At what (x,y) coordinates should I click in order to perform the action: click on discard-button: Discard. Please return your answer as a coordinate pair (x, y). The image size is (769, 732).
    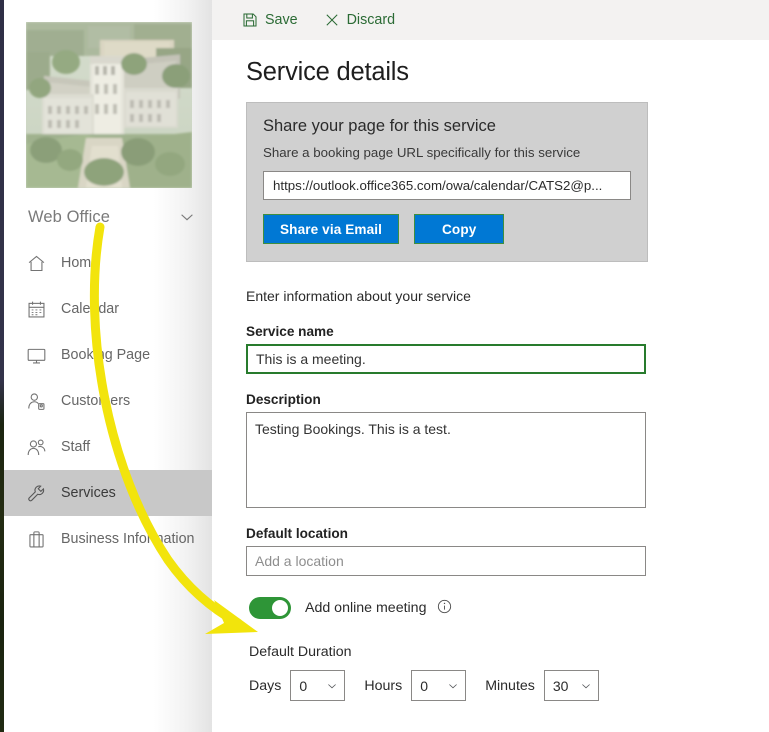
    Looking at the image, I should click on (359, 20).